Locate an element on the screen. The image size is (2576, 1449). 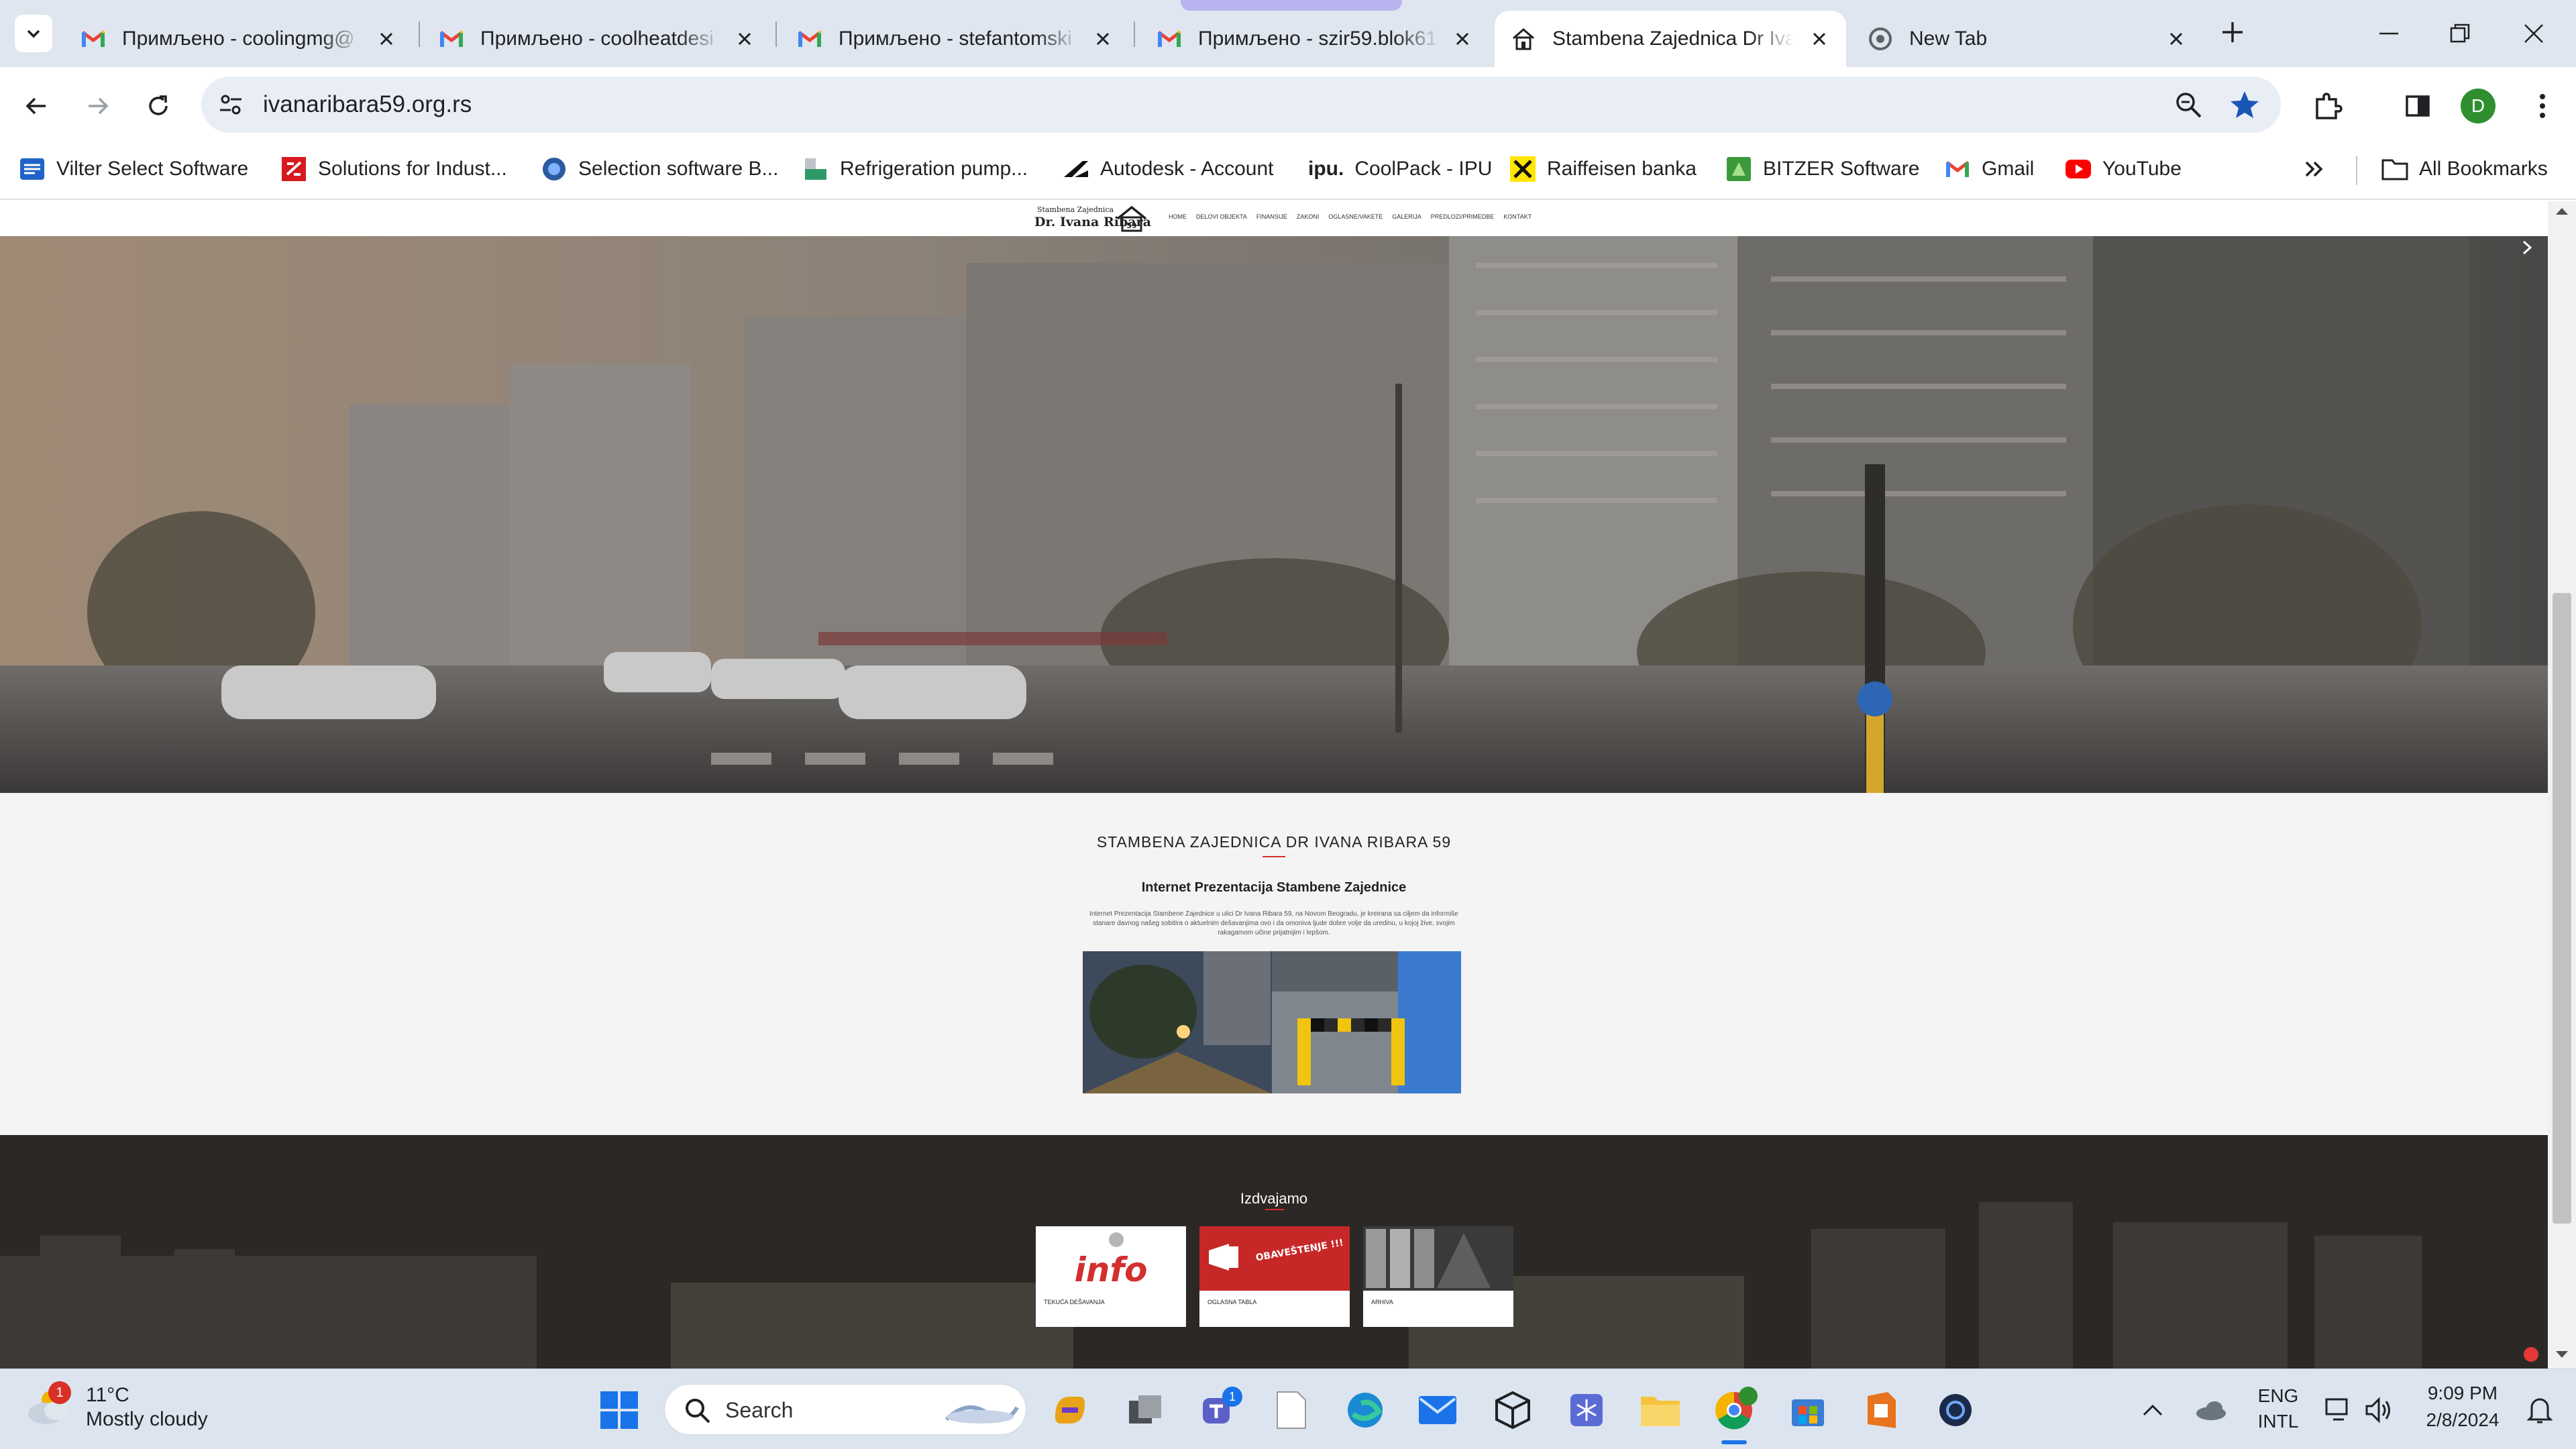
new-tab-icon is located at coordinates (2232, 32).